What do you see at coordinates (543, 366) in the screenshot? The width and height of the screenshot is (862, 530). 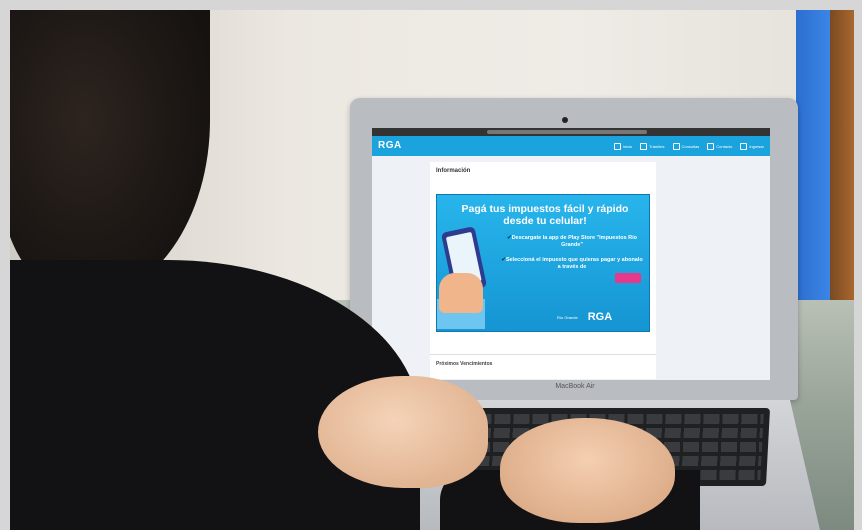 I see `next-section-card: Próximos Vencimientos` at bounding box center [543, 366].